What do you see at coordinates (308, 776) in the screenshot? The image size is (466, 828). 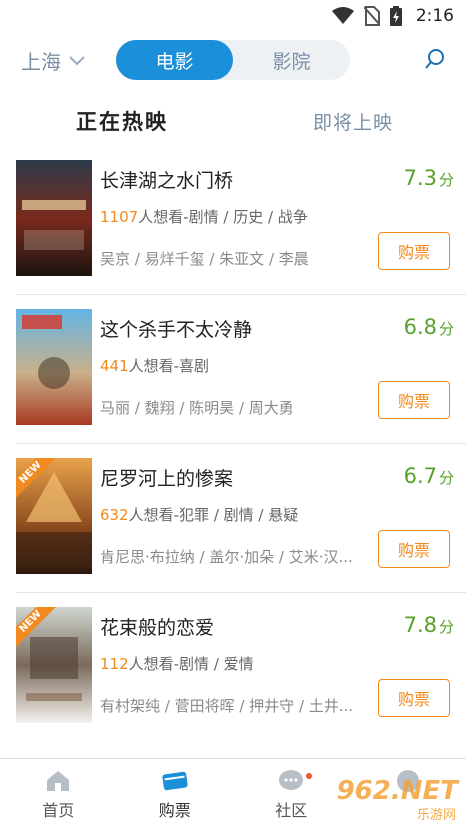 I see `notification-dot` at bounding box center [308, 776].